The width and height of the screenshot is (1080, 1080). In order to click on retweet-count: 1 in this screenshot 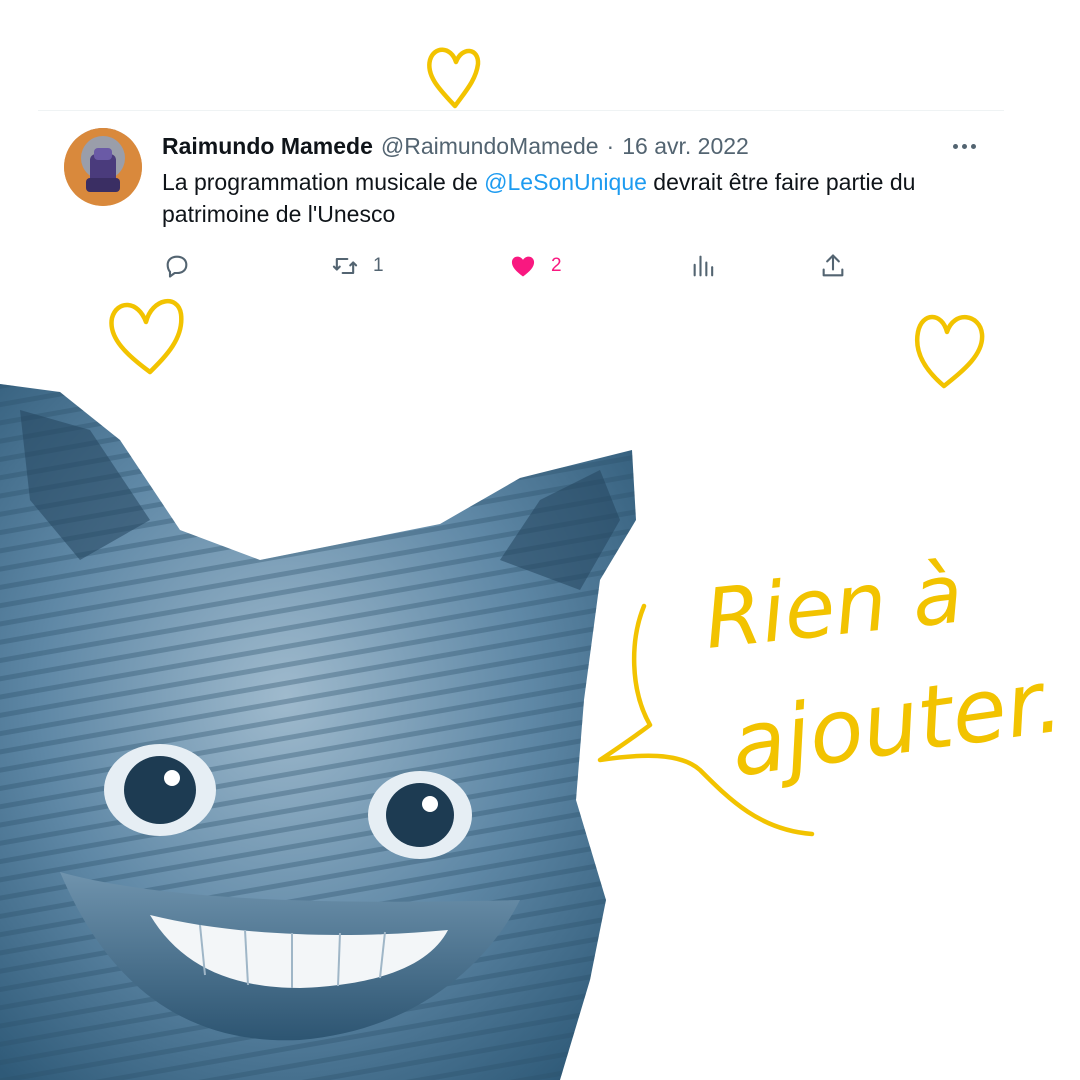, I will do `click(378, 265)`.